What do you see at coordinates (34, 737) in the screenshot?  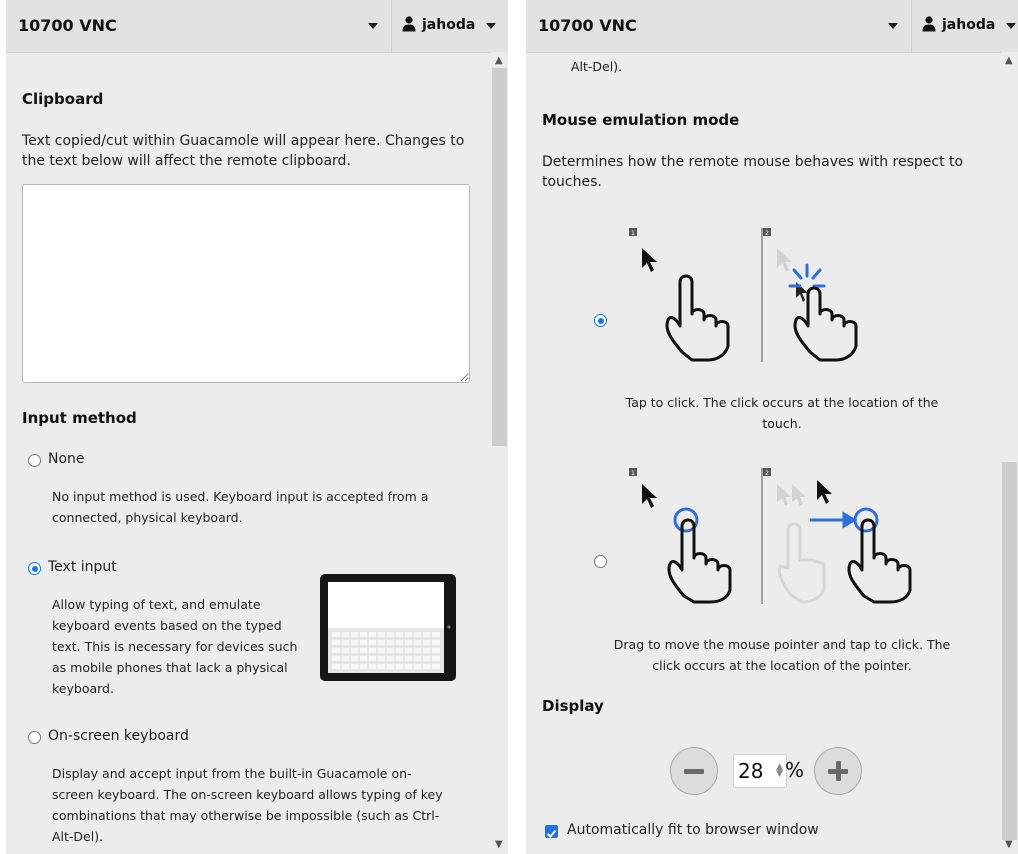 I see `input-method-osk-radio` at bounding box center [34, 737].